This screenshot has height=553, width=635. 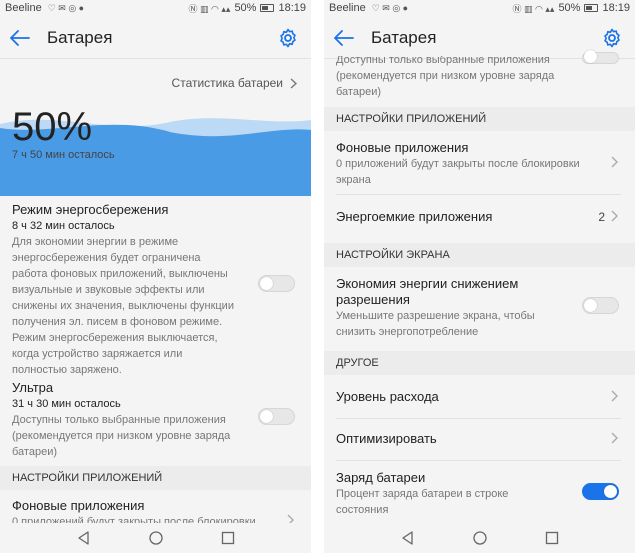 I want to click on resolution-saving-title-0: Экономия энергии снижением, so click(x=427, y=283).